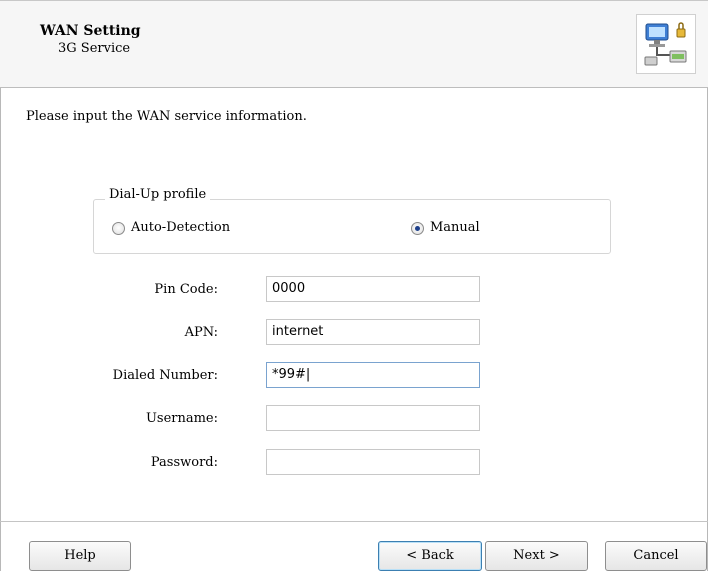 This screenshot has width=708, height=571. I want to click on manual-label: Manual, so click(455, 227).